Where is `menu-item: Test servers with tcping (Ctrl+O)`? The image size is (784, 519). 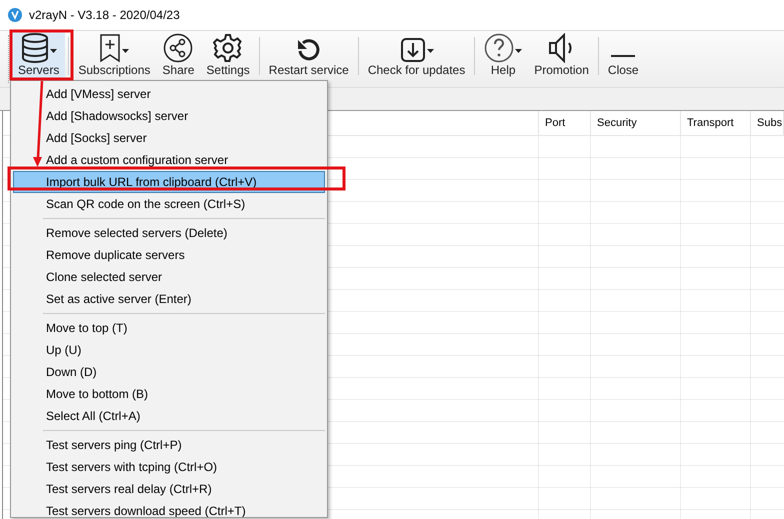 menu-item: Test servers with tcping (Ctrl+O) is located at coordinates (169, 467).